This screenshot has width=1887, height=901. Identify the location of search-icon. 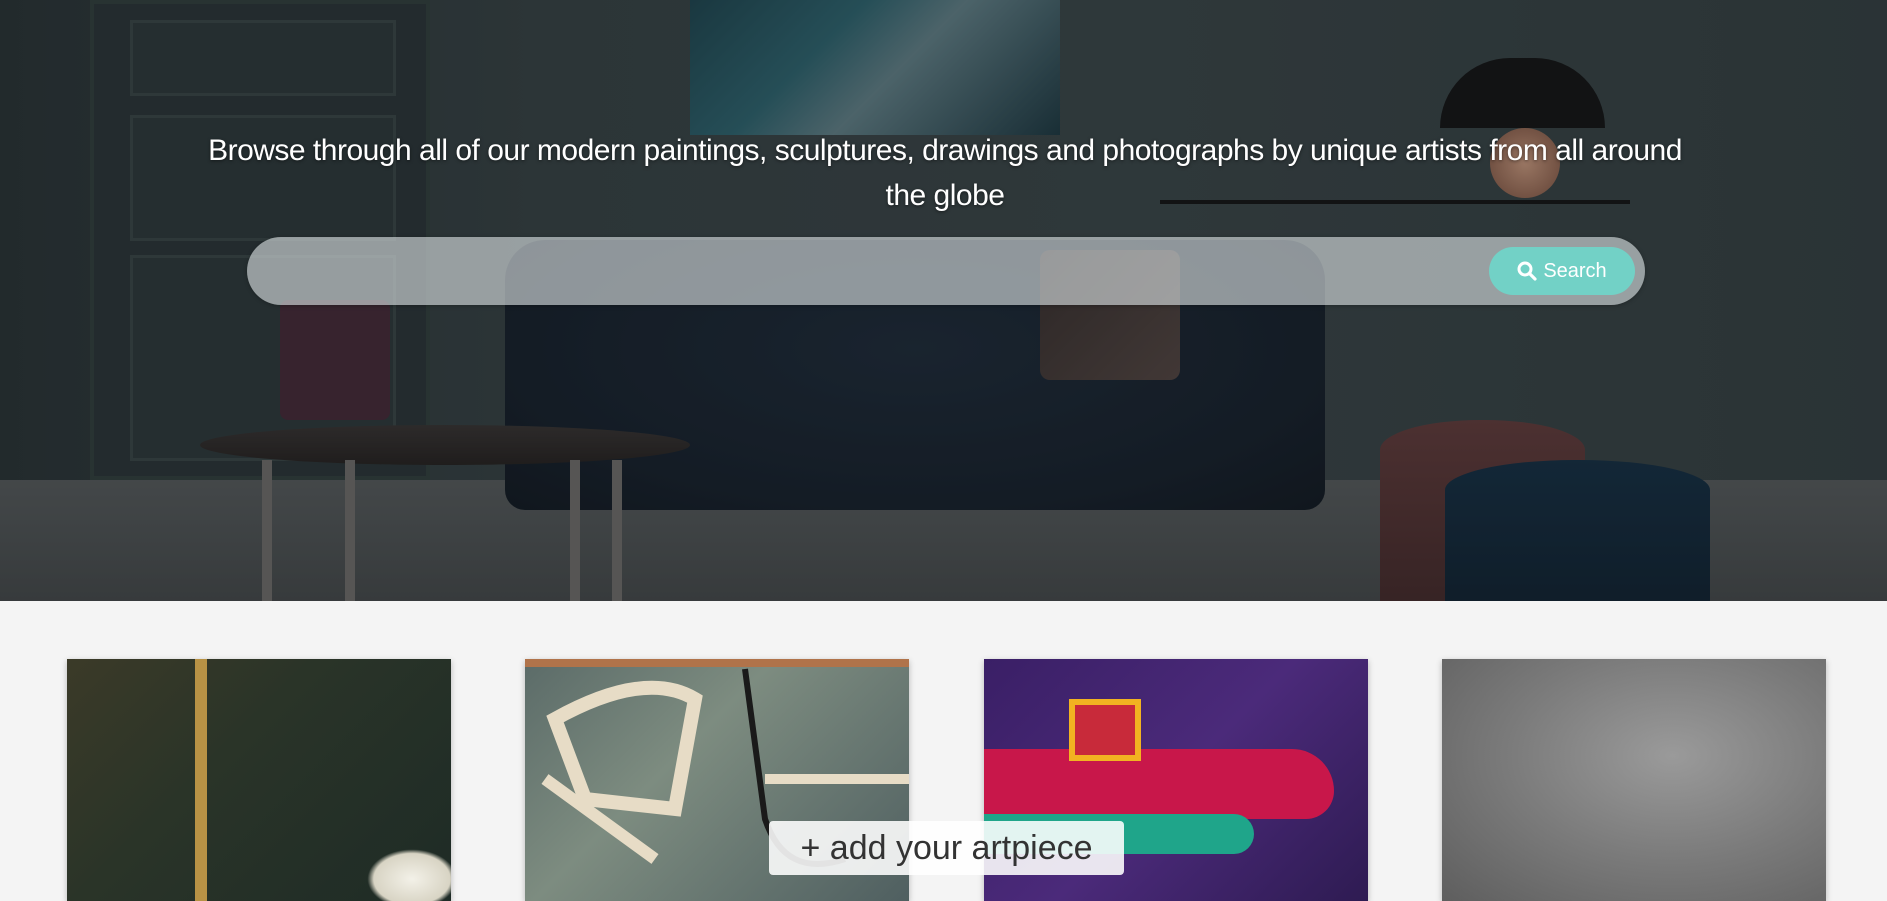
(1527, 271).